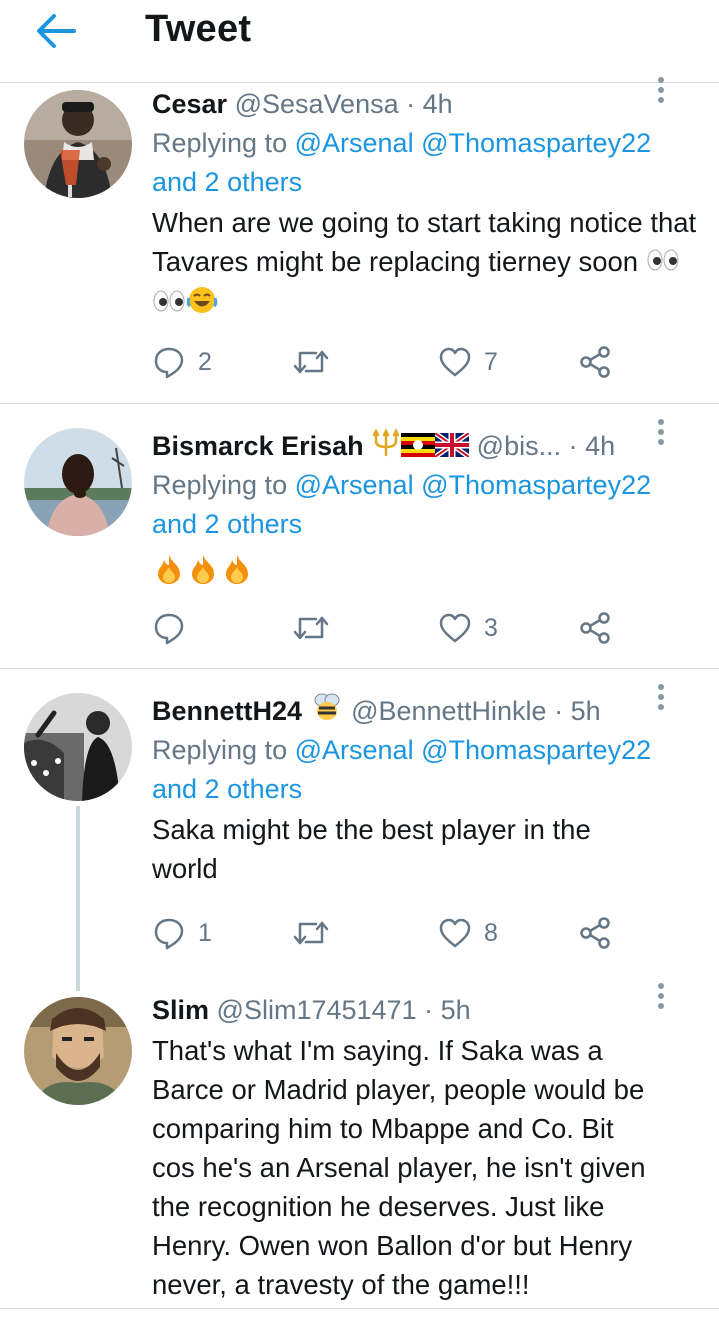 The image size is (719, 1334). Describe the element at coordinates (327, 712) in the screenshot. I see `bee-emoji-icon` at that location.